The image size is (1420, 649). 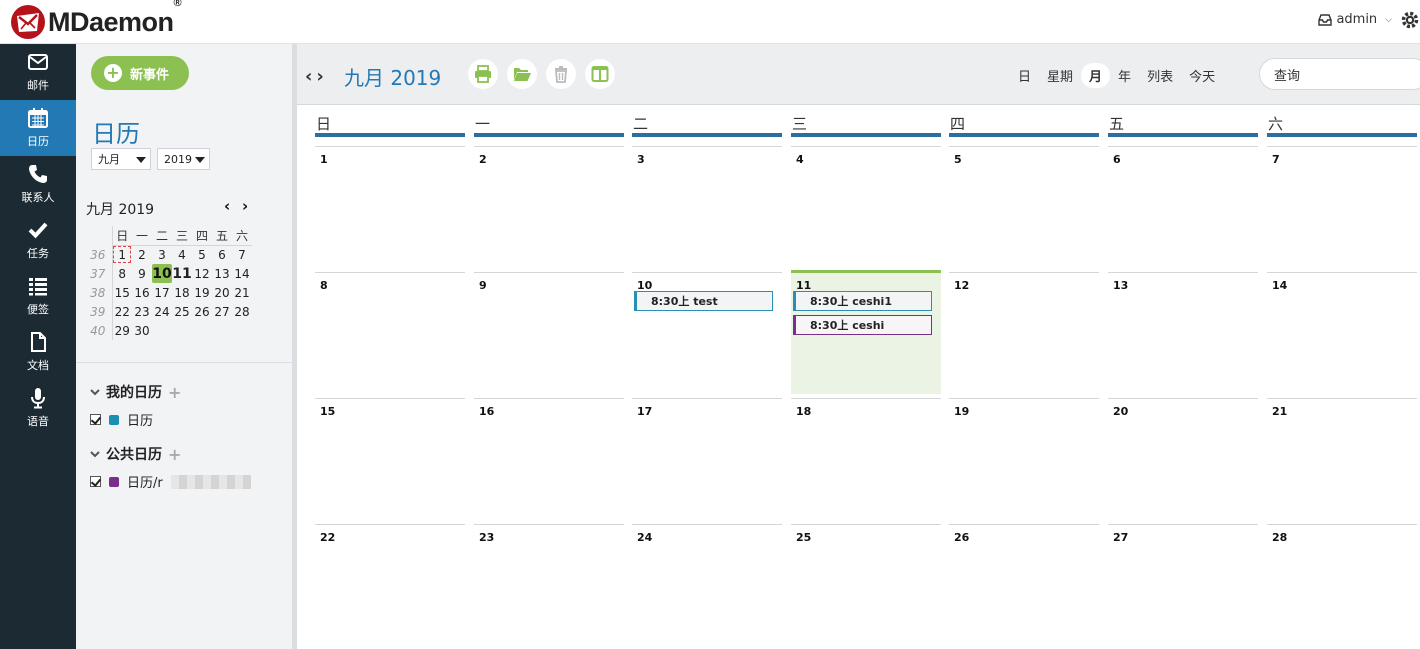 I want to click on nav-item-documents: 文档, so click(x=38, y=352).